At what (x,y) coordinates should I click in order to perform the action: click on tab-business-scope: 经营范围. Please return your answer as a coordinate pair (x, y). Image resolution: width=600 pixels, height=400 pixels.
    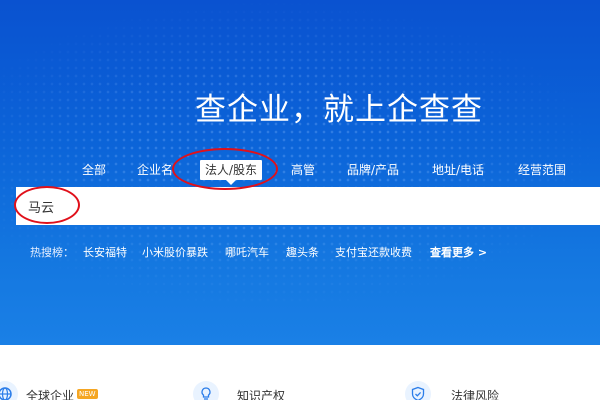
    Looking at the image, I should click on (542, 170).